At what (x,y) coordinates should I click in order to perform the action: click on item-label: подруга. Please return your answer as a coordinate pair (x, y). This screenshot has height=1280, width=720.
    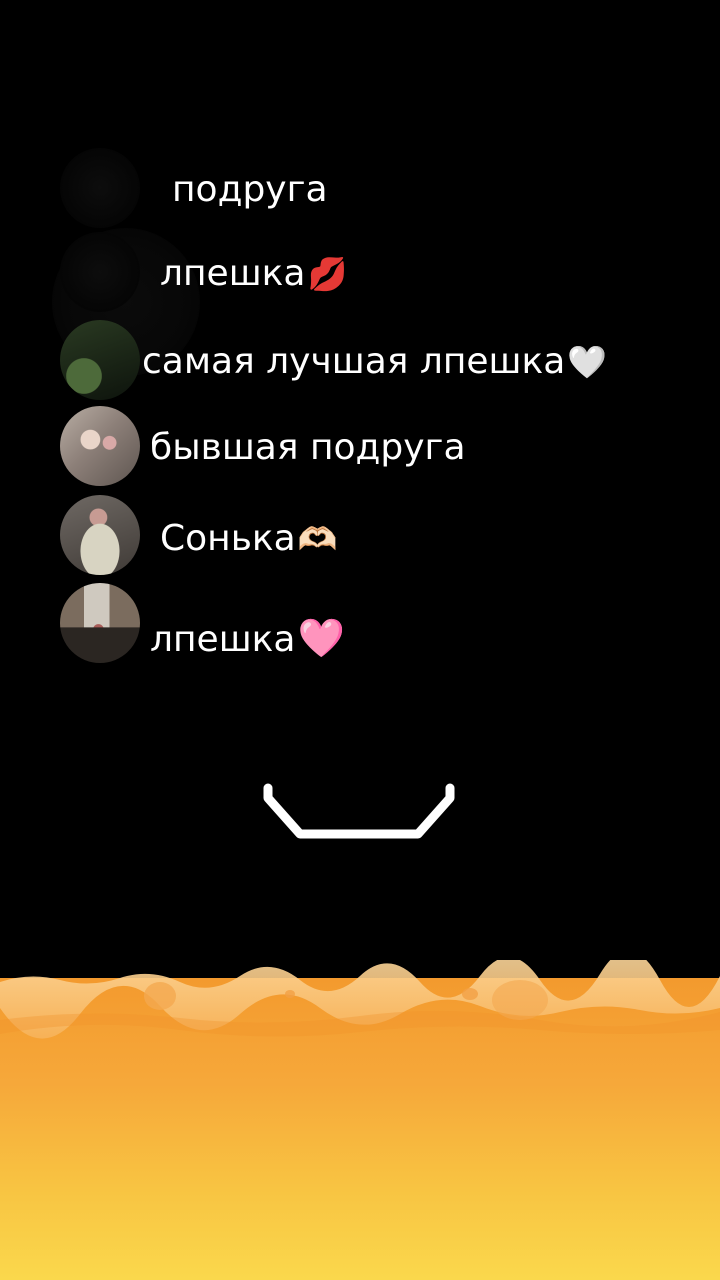
    Looking at the image, I should click on (250, 189).